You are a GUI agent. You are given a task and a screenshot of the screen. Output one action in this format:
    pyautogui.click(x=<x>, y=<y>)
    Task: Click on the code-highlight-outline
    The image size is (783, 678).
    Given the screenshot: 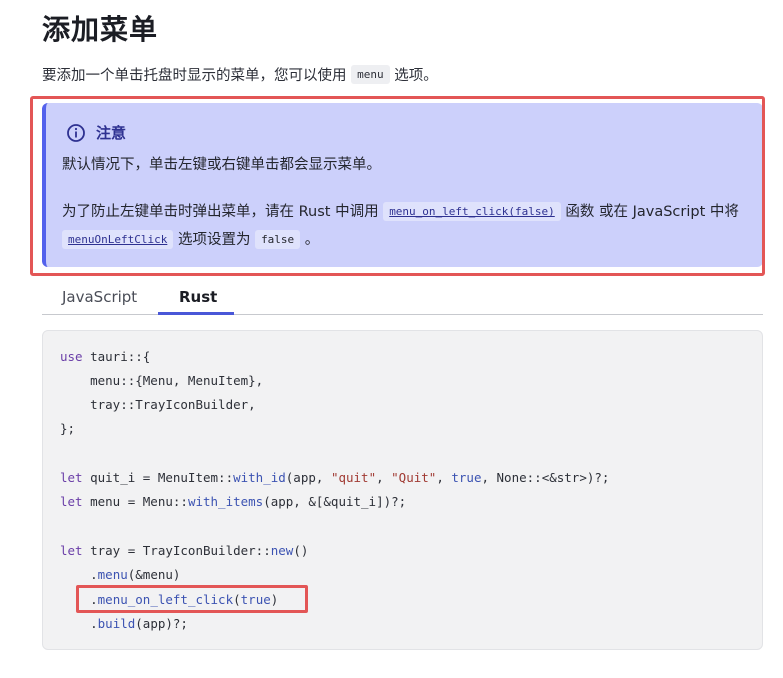 What is the action you would take?
    pyautogui.click(x=192, y=599)
    